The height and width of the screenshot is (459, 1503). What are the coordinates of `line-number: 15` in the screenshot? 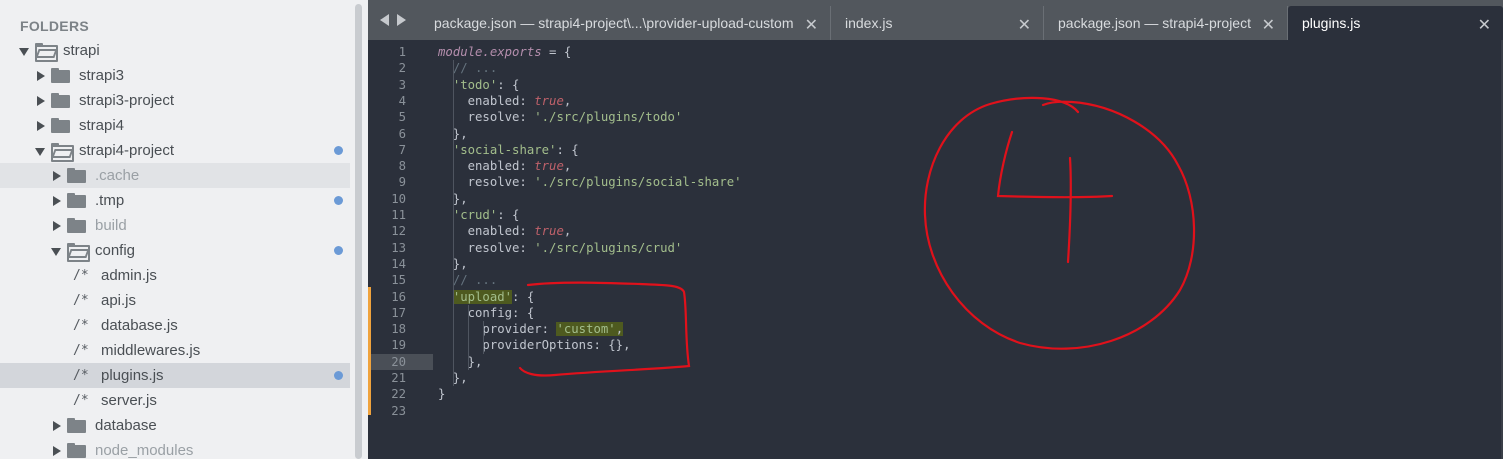 It's located at (398, 280).